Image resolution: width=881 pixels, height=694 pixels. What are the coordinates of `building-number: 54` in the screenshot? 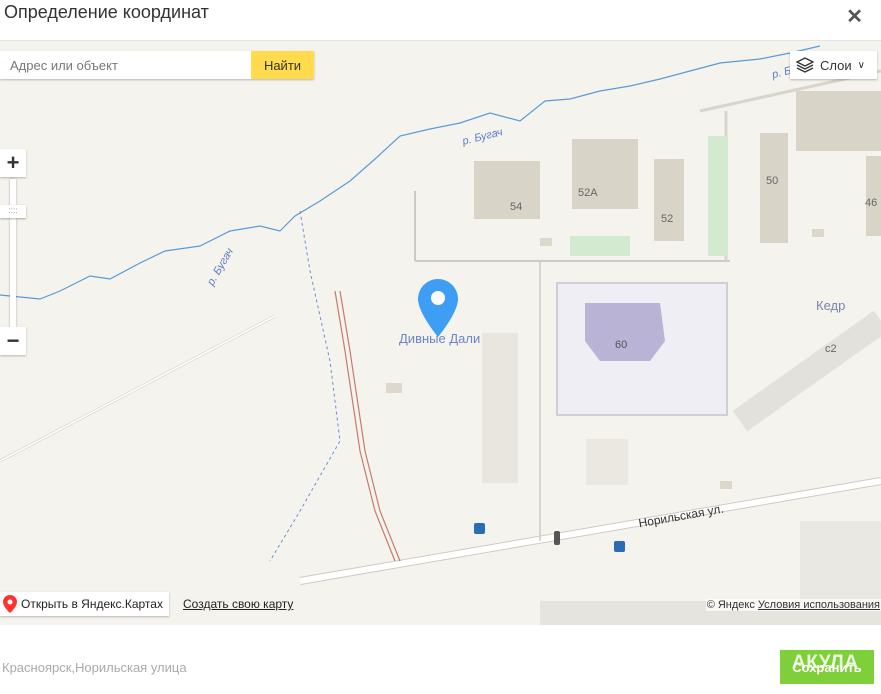 It's located at (516, 207).